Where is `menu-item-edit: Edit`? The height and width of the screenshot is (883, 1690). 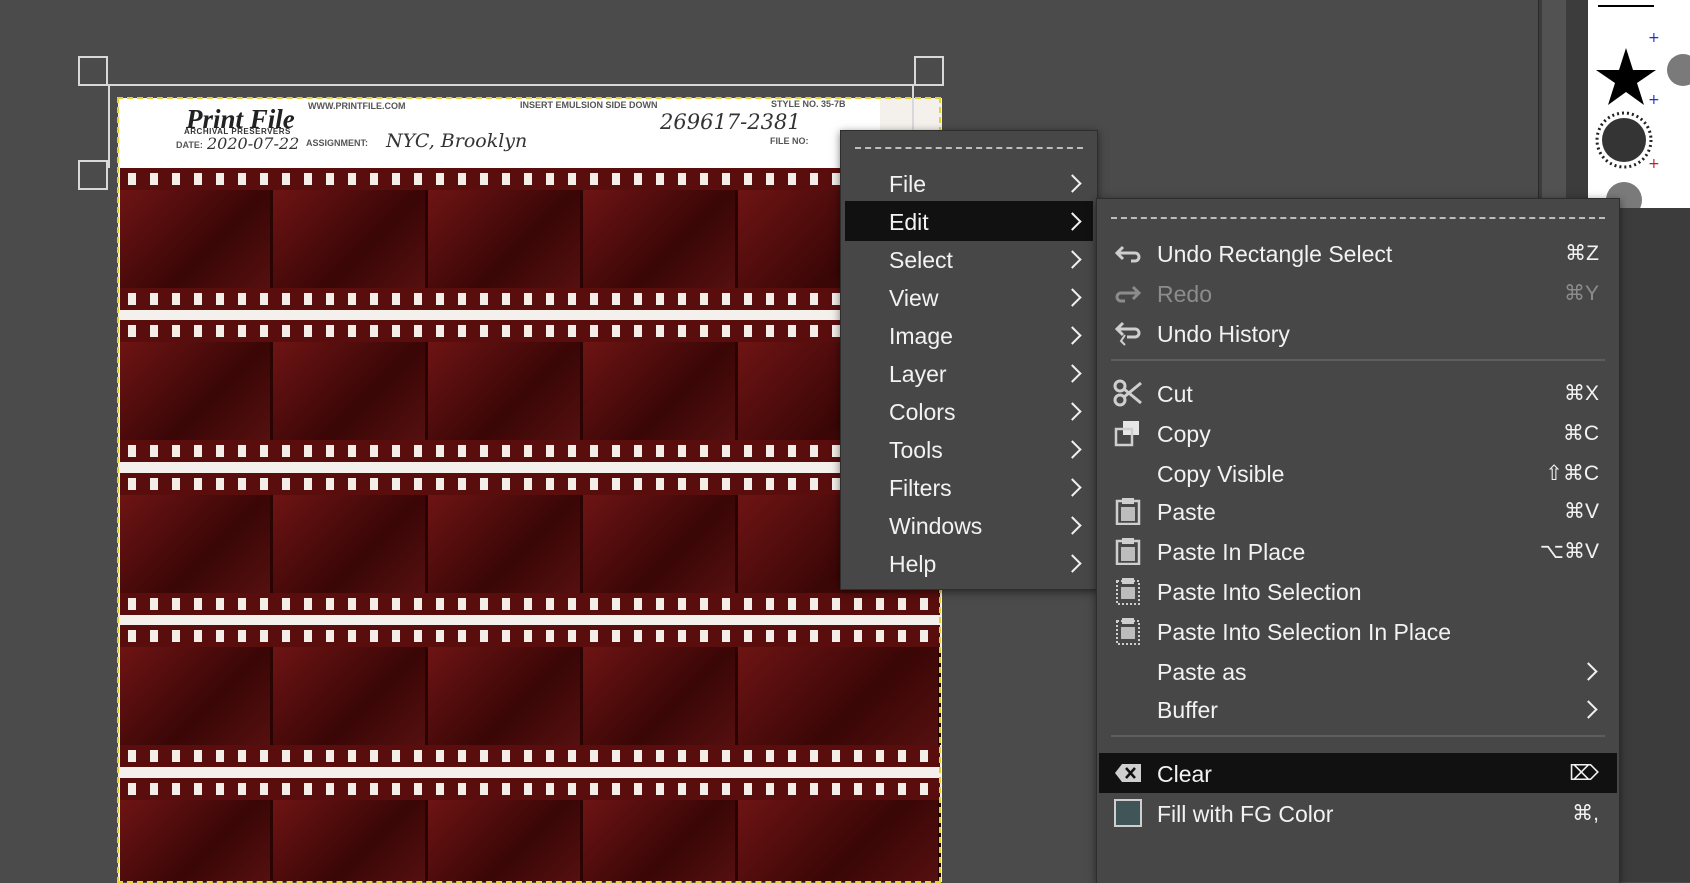 menu-item-edit: Edit is located at coordinates (969, 221).